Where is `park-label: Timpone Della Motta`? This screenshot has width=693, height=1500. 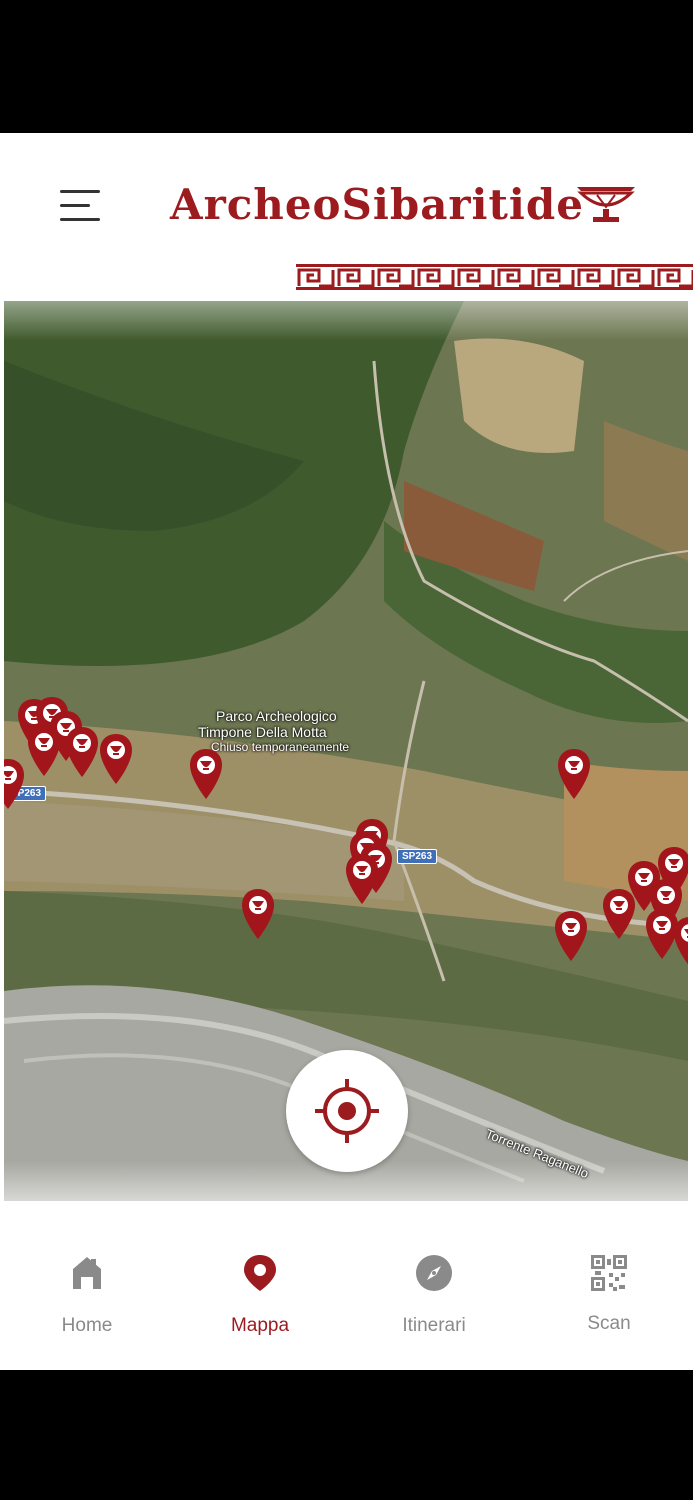
park-label: Timpone Della Motta is located at coordinates (262, 732).